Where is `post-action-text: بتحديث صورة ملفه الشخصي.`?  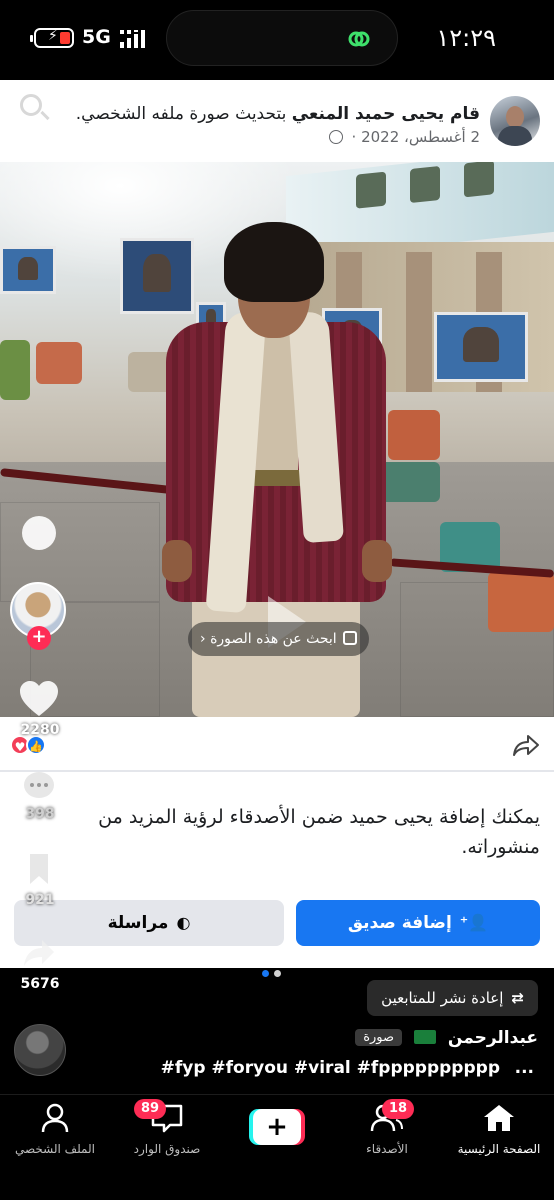
post-action-text: بتحديث صورة ملفه الشخصي. is located at coordinates (181, 114).